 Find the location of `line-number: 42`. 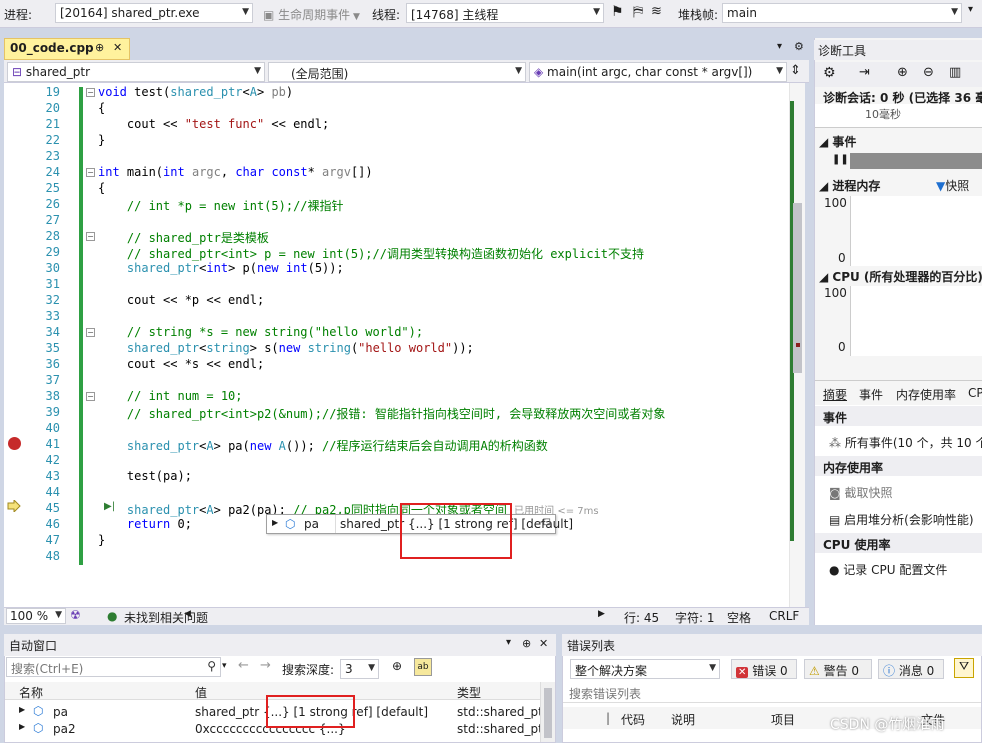

line-number: 42 is located at coordinates (52, 460).